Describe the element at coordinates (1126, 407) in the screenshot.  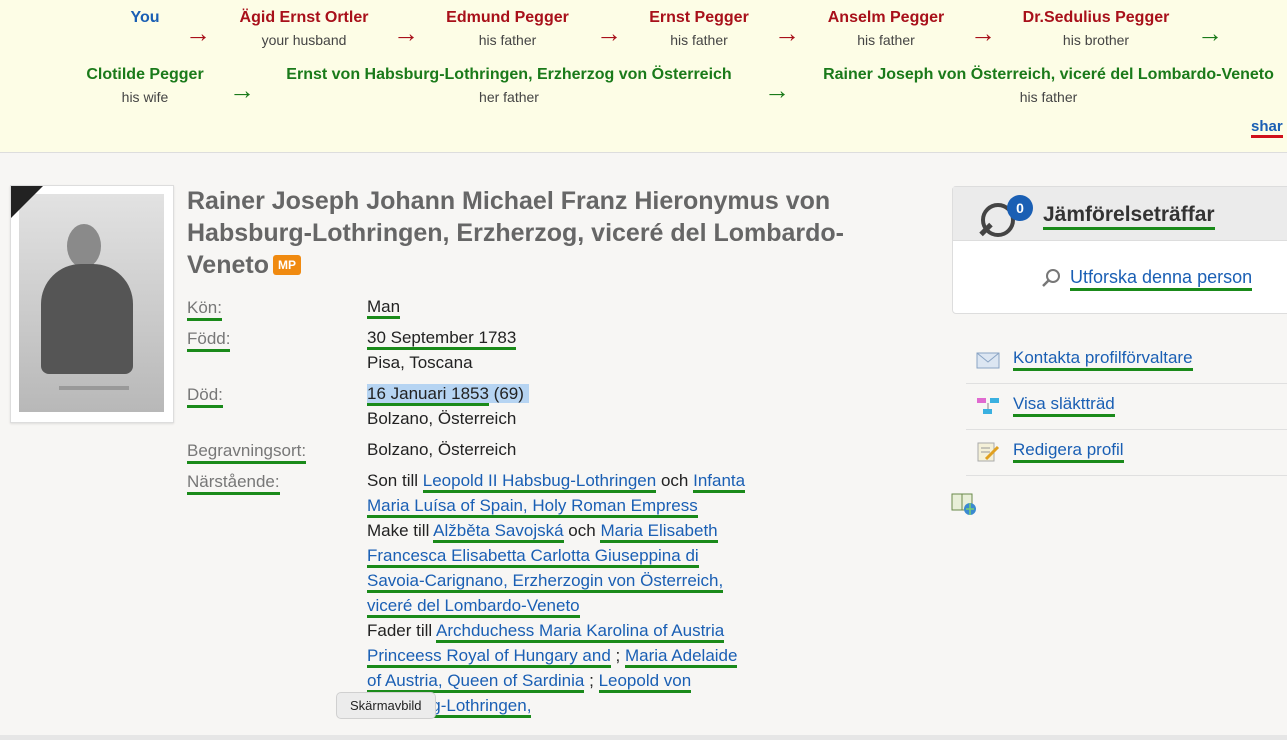
I see `action-view-tree: Visa släktträd` at that location.